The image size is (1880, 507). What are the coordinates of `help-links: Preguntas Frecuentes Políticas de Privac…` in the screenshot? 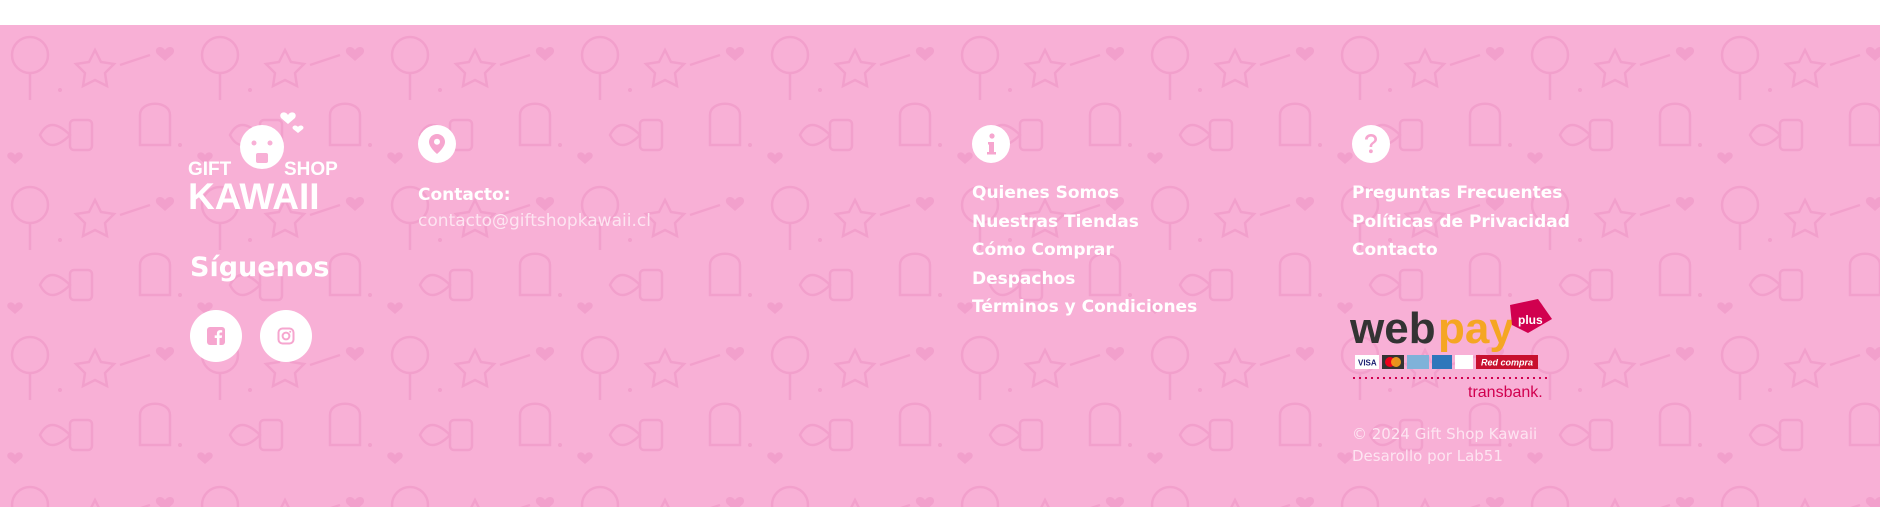 It's located at (1461, 222).